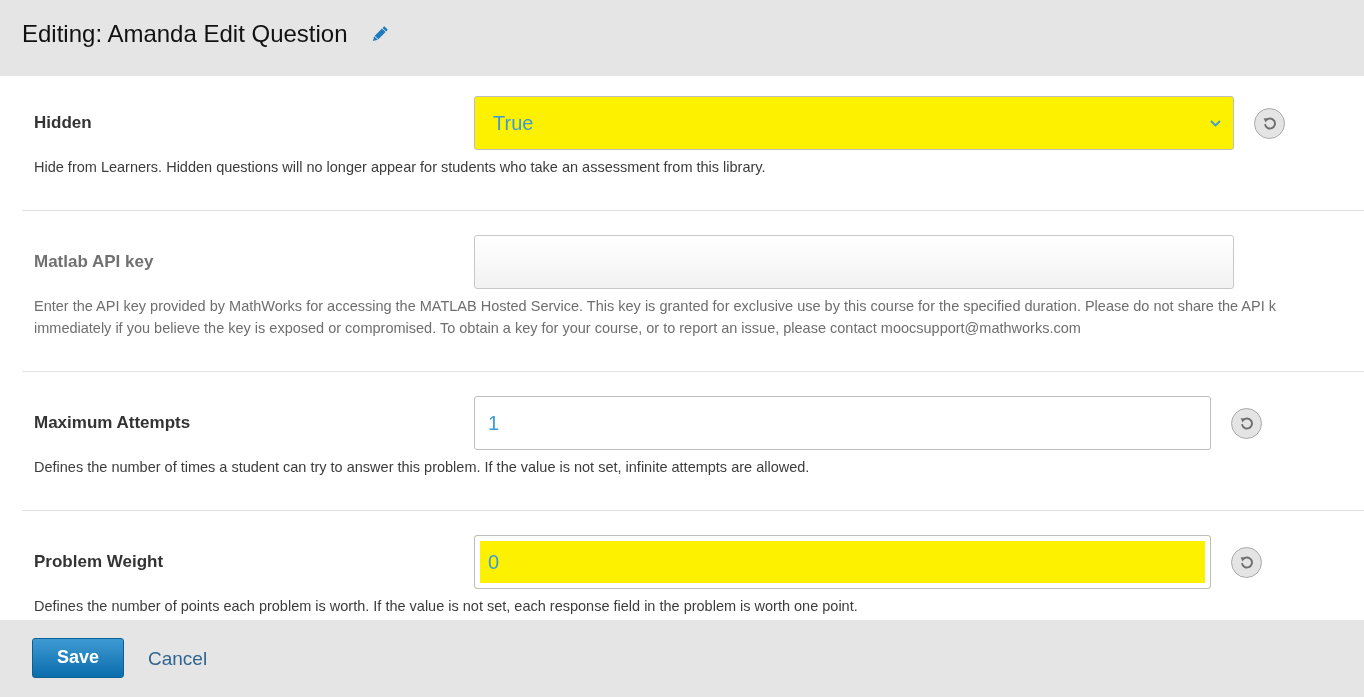 The height and width of the screenshot is (697, 1364). I want to click on input-field, so click(854, 262).